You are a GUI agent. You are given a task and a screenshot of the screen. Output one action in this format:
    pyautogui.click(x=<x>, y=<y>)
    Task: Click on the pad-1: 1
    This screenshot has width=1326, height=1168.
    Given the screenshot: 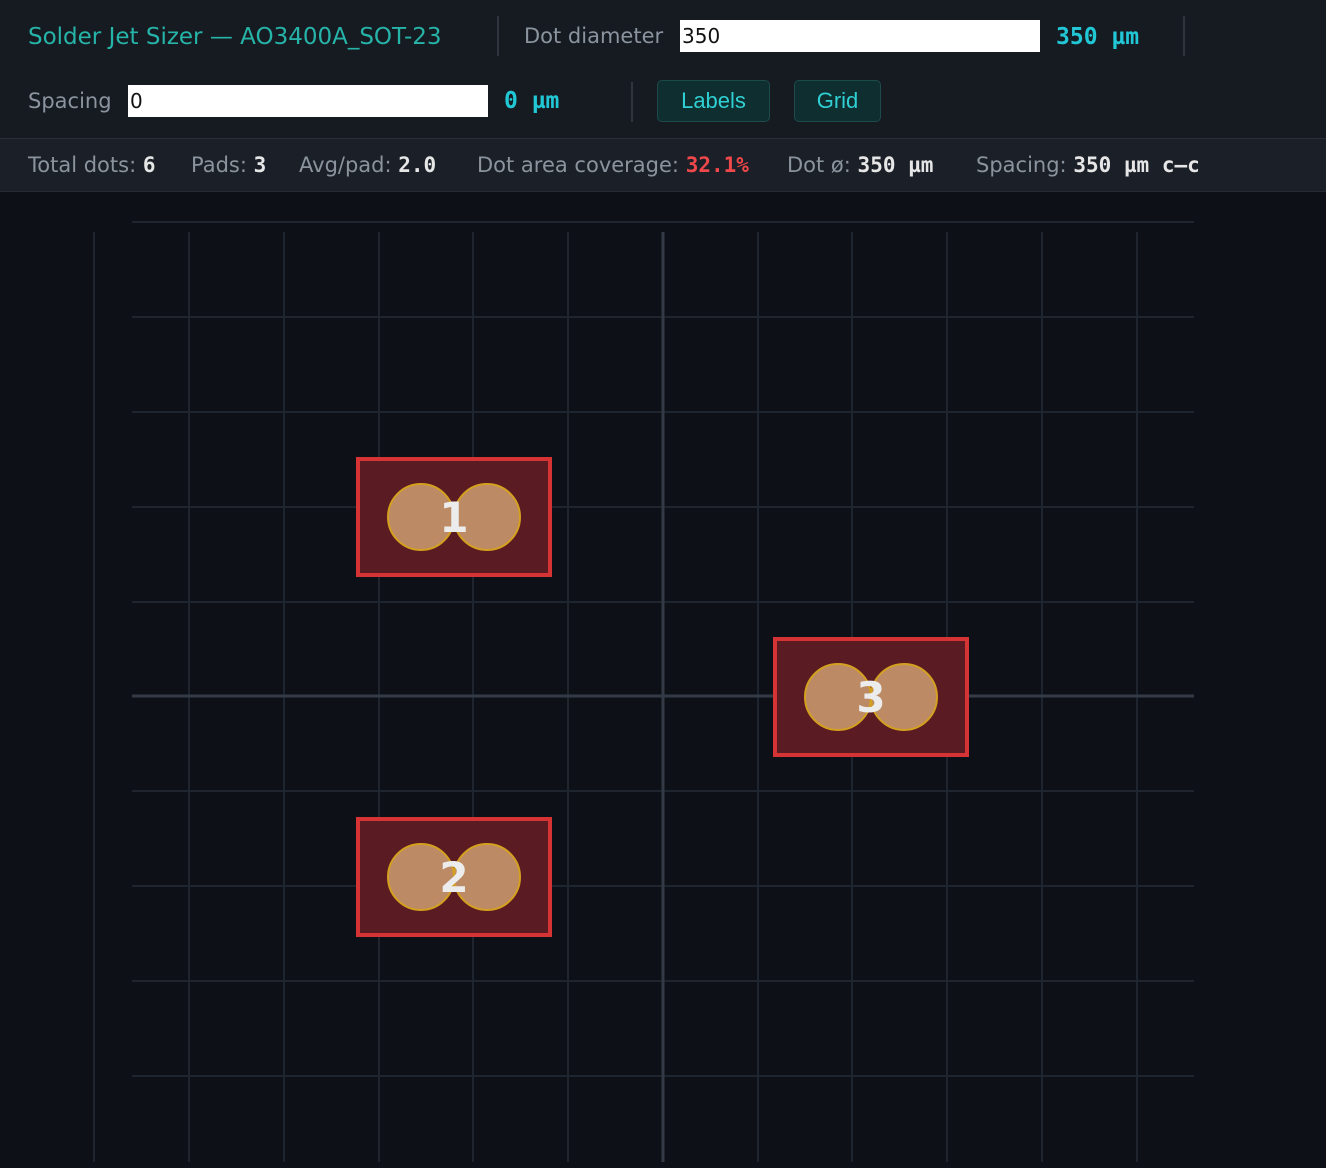 What is the action you would take?
    pyautogui.click(x=454, y=517)
    